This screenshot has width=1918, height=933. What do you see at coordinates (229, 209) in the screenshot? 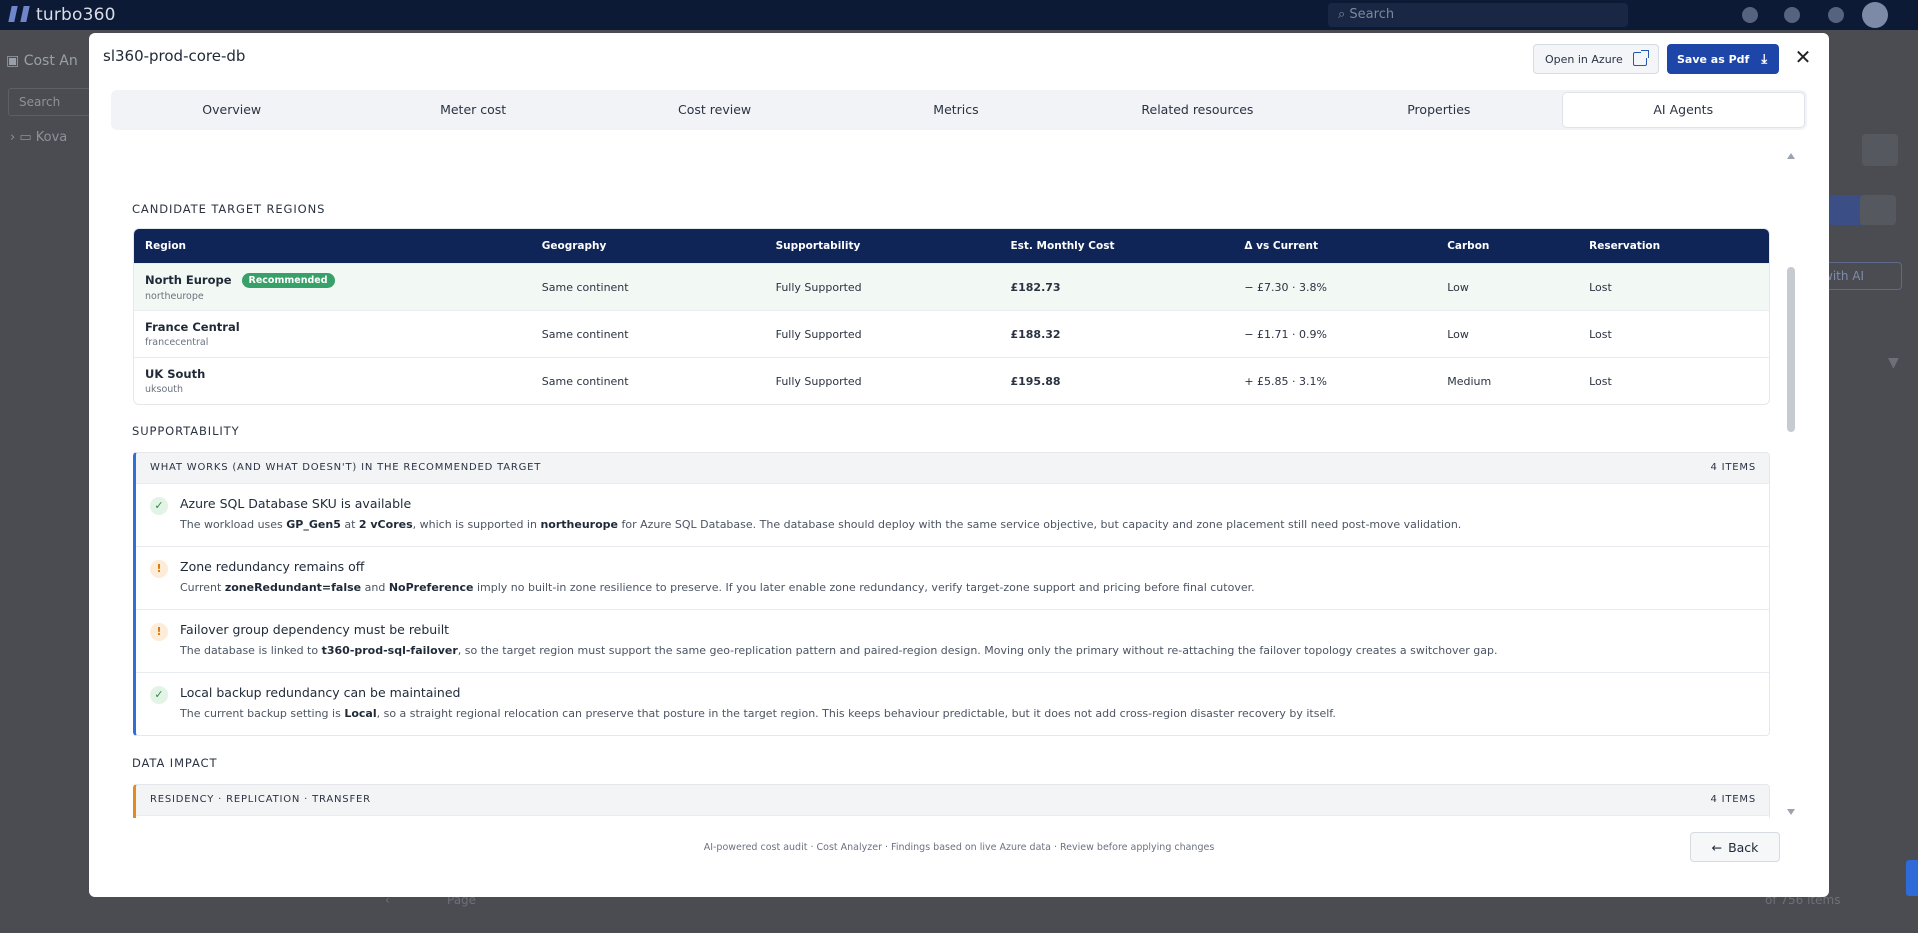
I see `candidate-regions-heading: CANDIDATE TARGET REGIONS` at bounding box center [229, 209].